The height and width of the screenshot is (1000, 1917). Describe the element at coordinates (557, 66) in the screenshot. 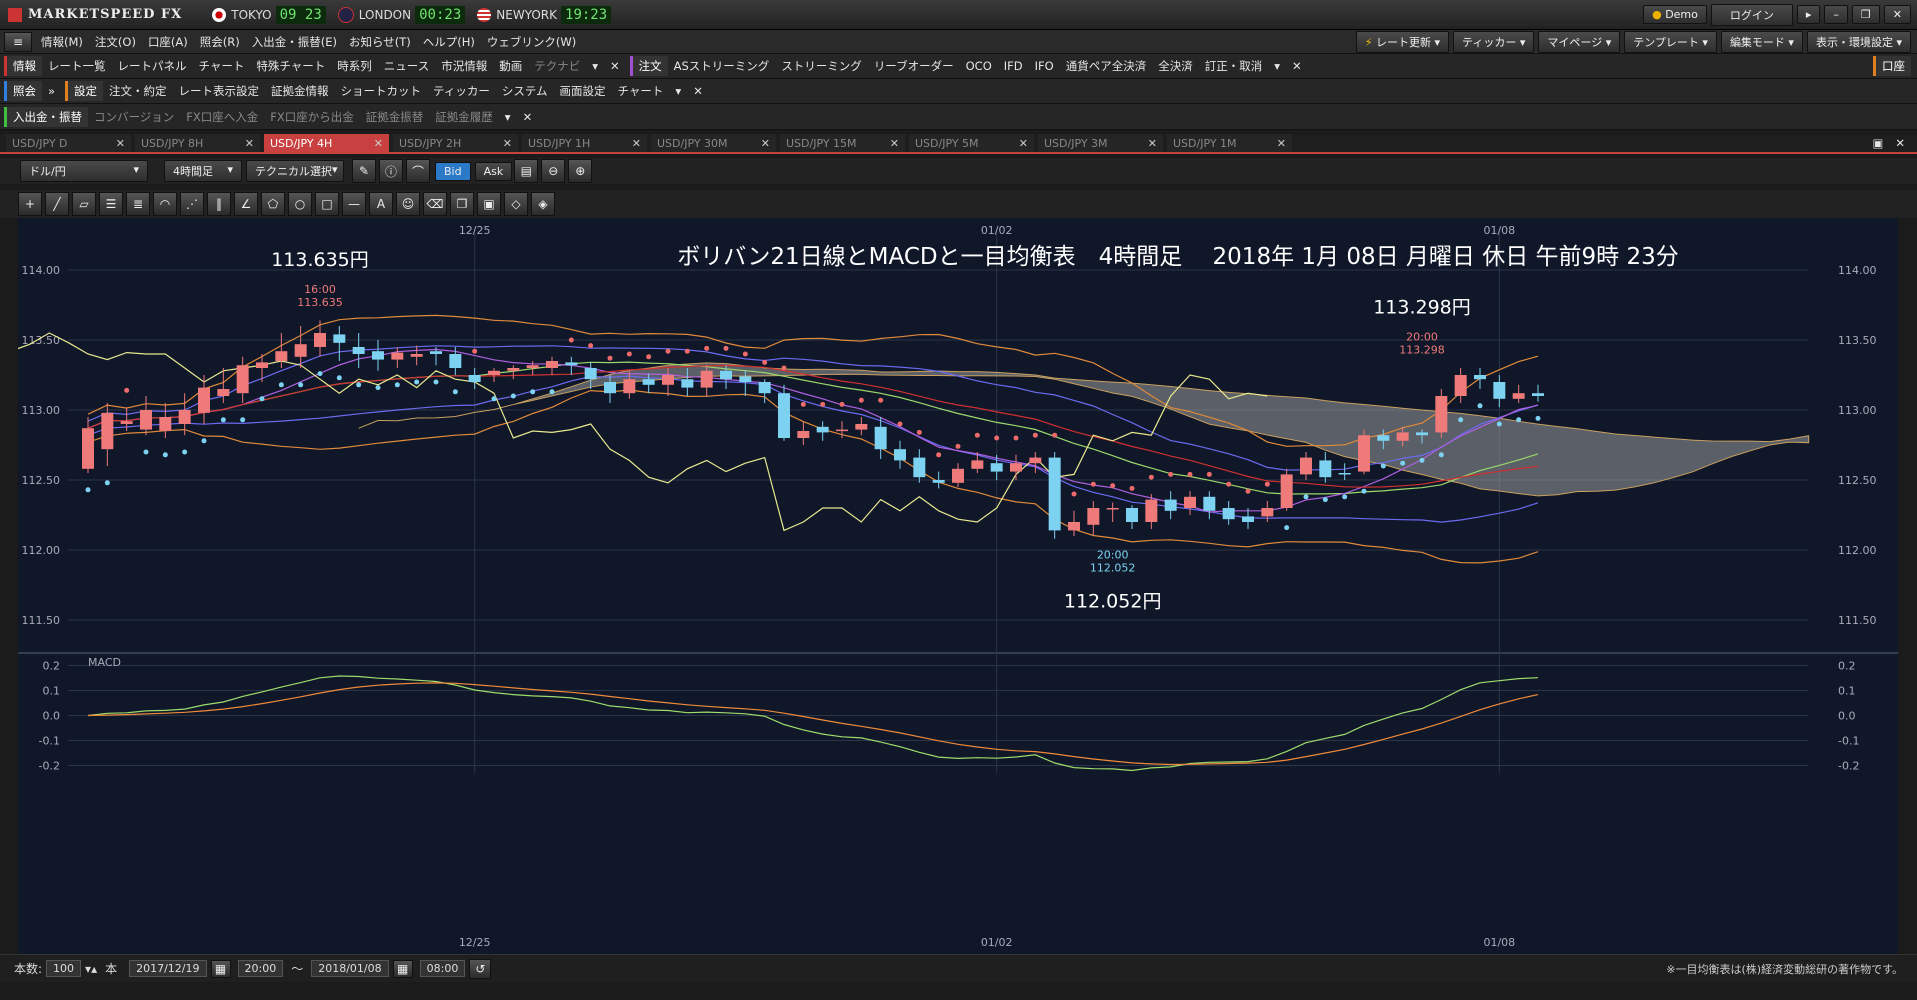

I see `tb-technavi: テクナビ` at that location.